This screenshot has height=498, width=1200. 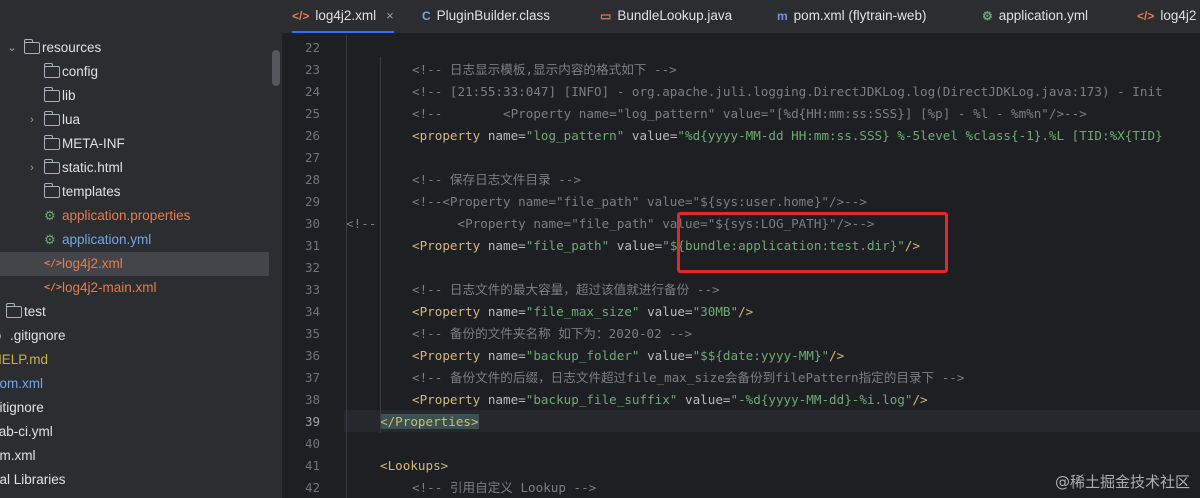 I want to click on line-number: 41, so click(x=312, y=465).